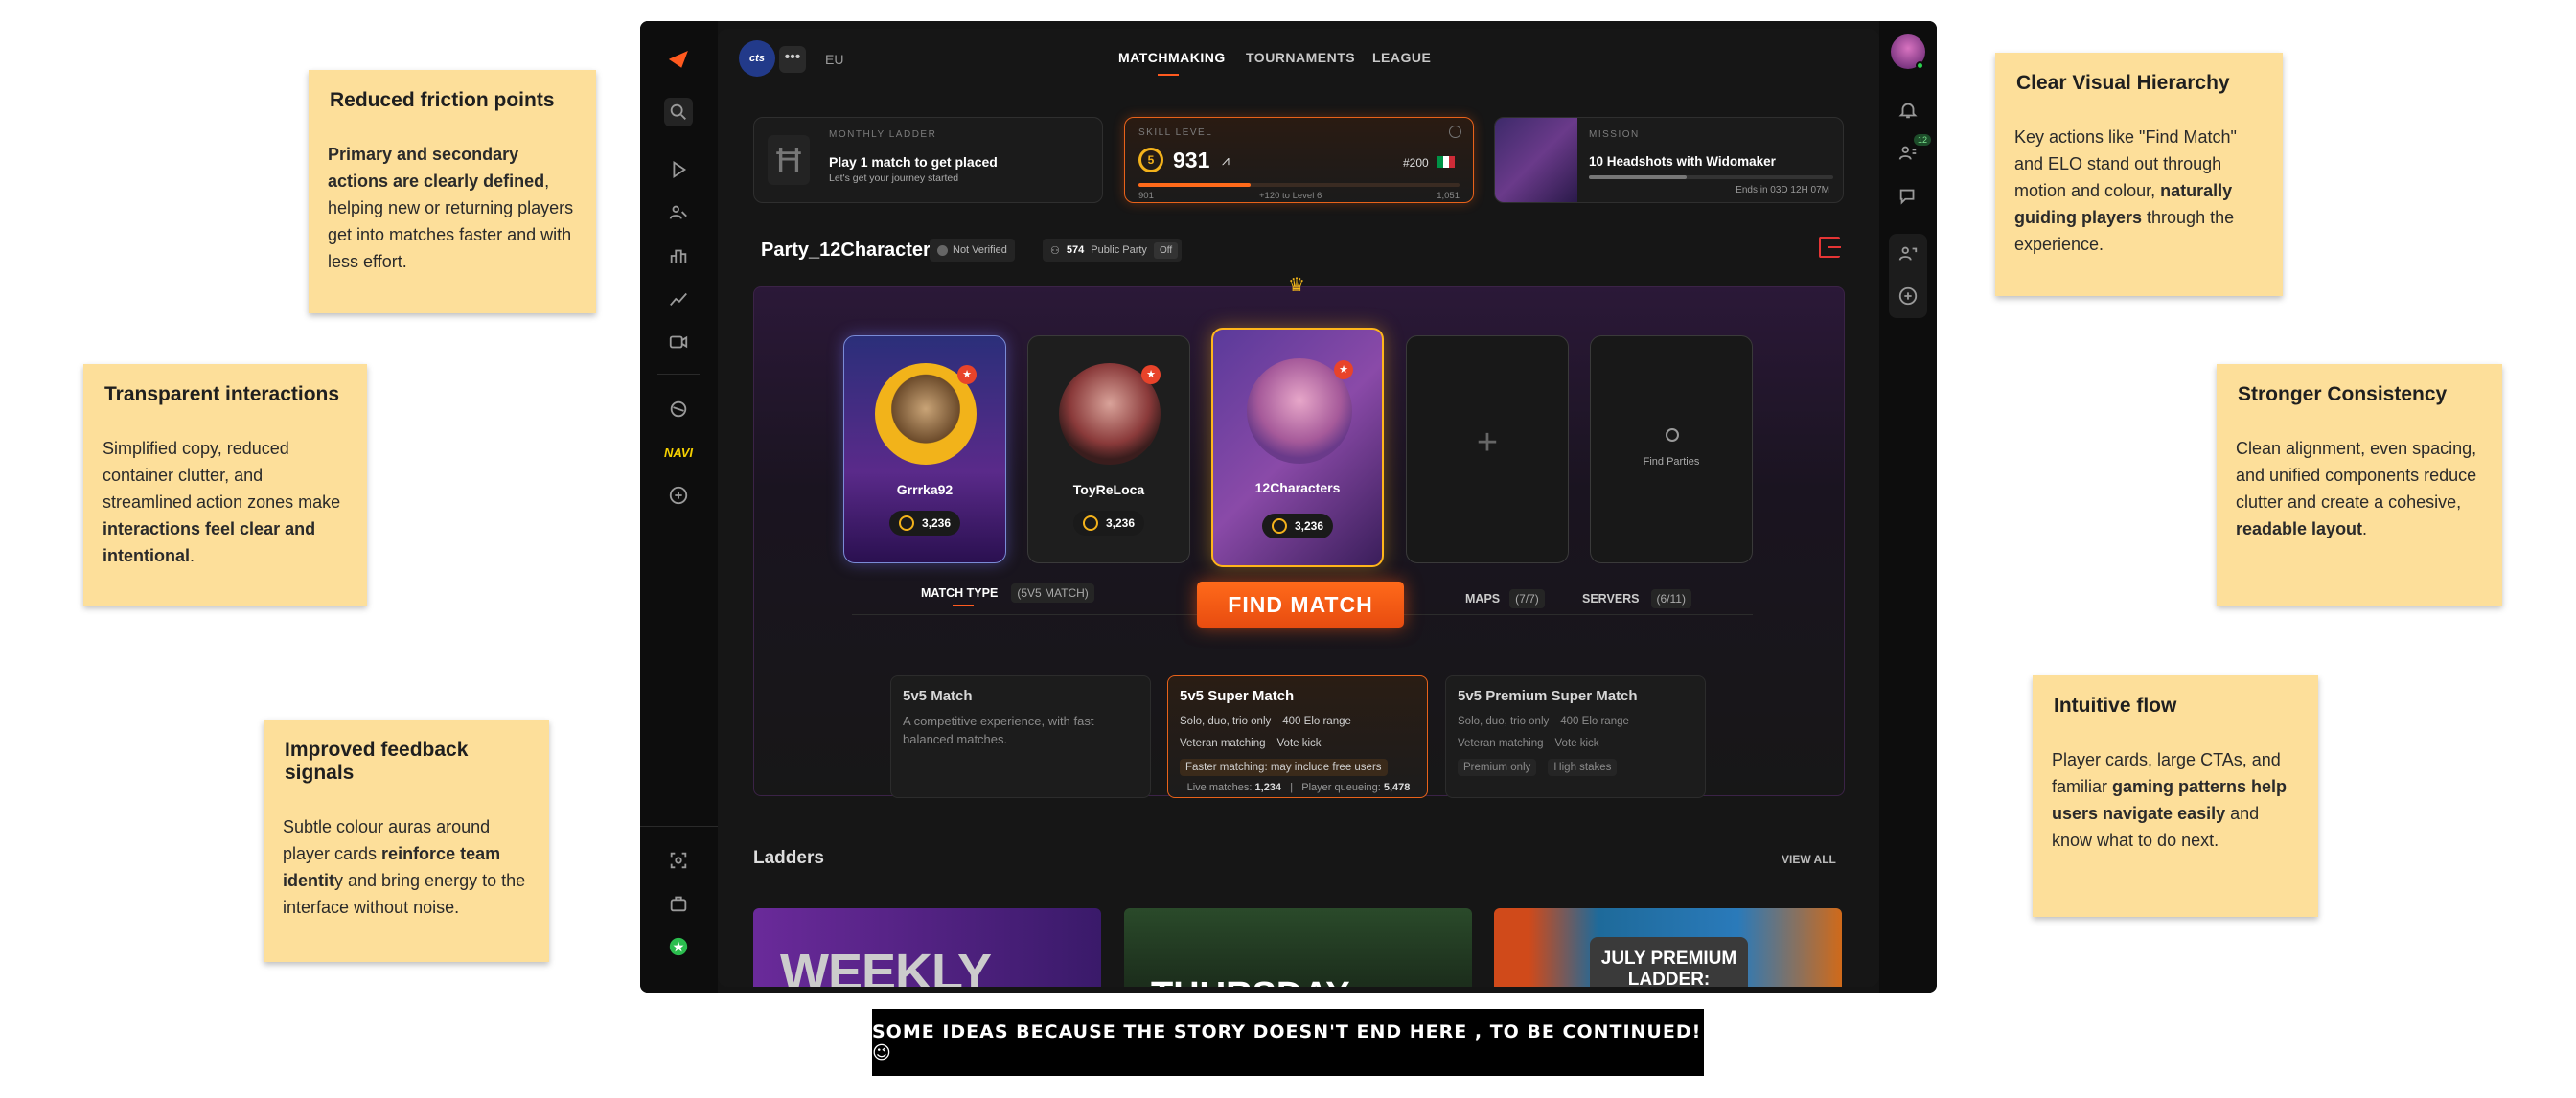  What do you see at coordinates (1176, 132) in the screenshot?
I see `skill-label: SKILL LEVEL` at bounding box center [1176, 132].